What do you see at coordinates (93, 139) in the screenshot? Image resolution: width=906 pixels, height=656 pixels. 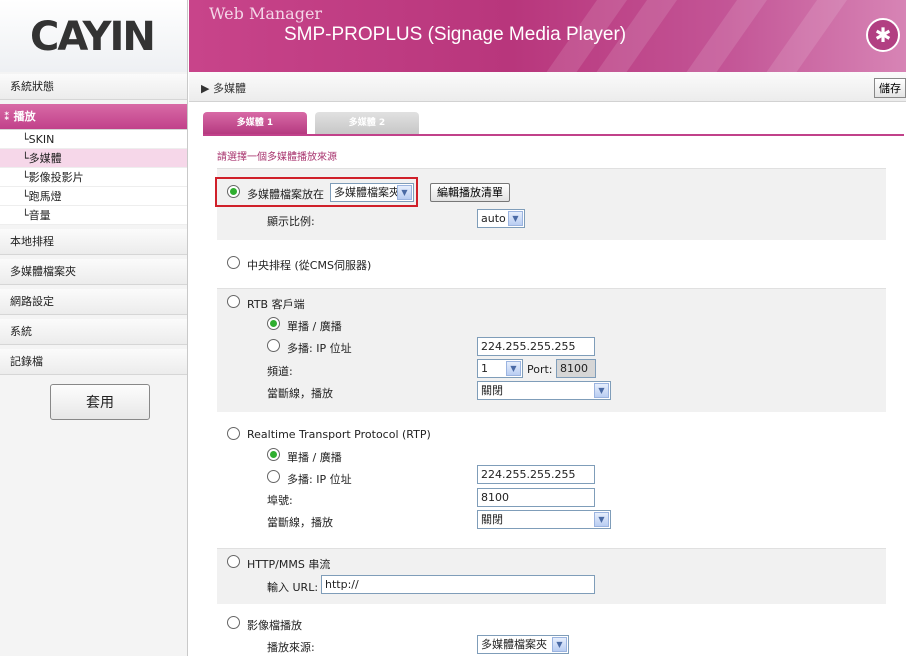 I see `sidebar-subitem-skin: └SKIN` at bounding box center [93, 139].